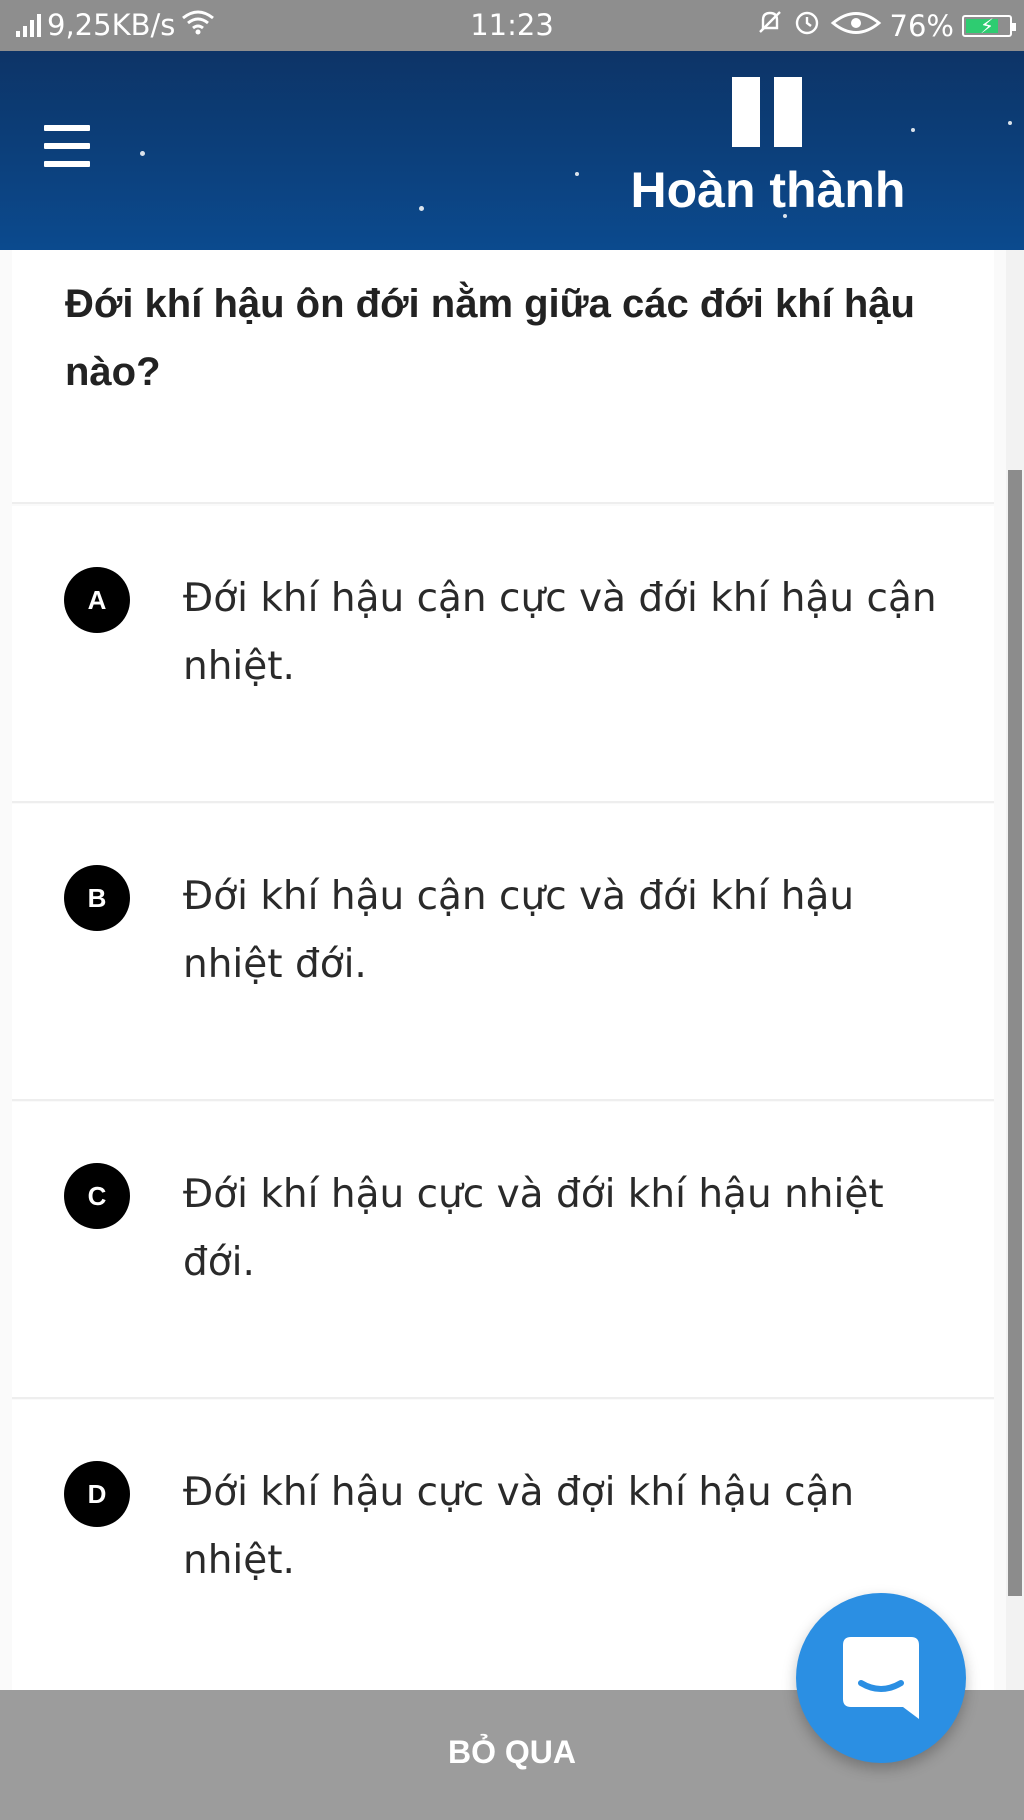 This screenshot has width=1024, height=1820. What do you see at coordinates (886, 25) in the screenshot?
I see `status-right: 76% ⚡` at bounding box center [886, 25].